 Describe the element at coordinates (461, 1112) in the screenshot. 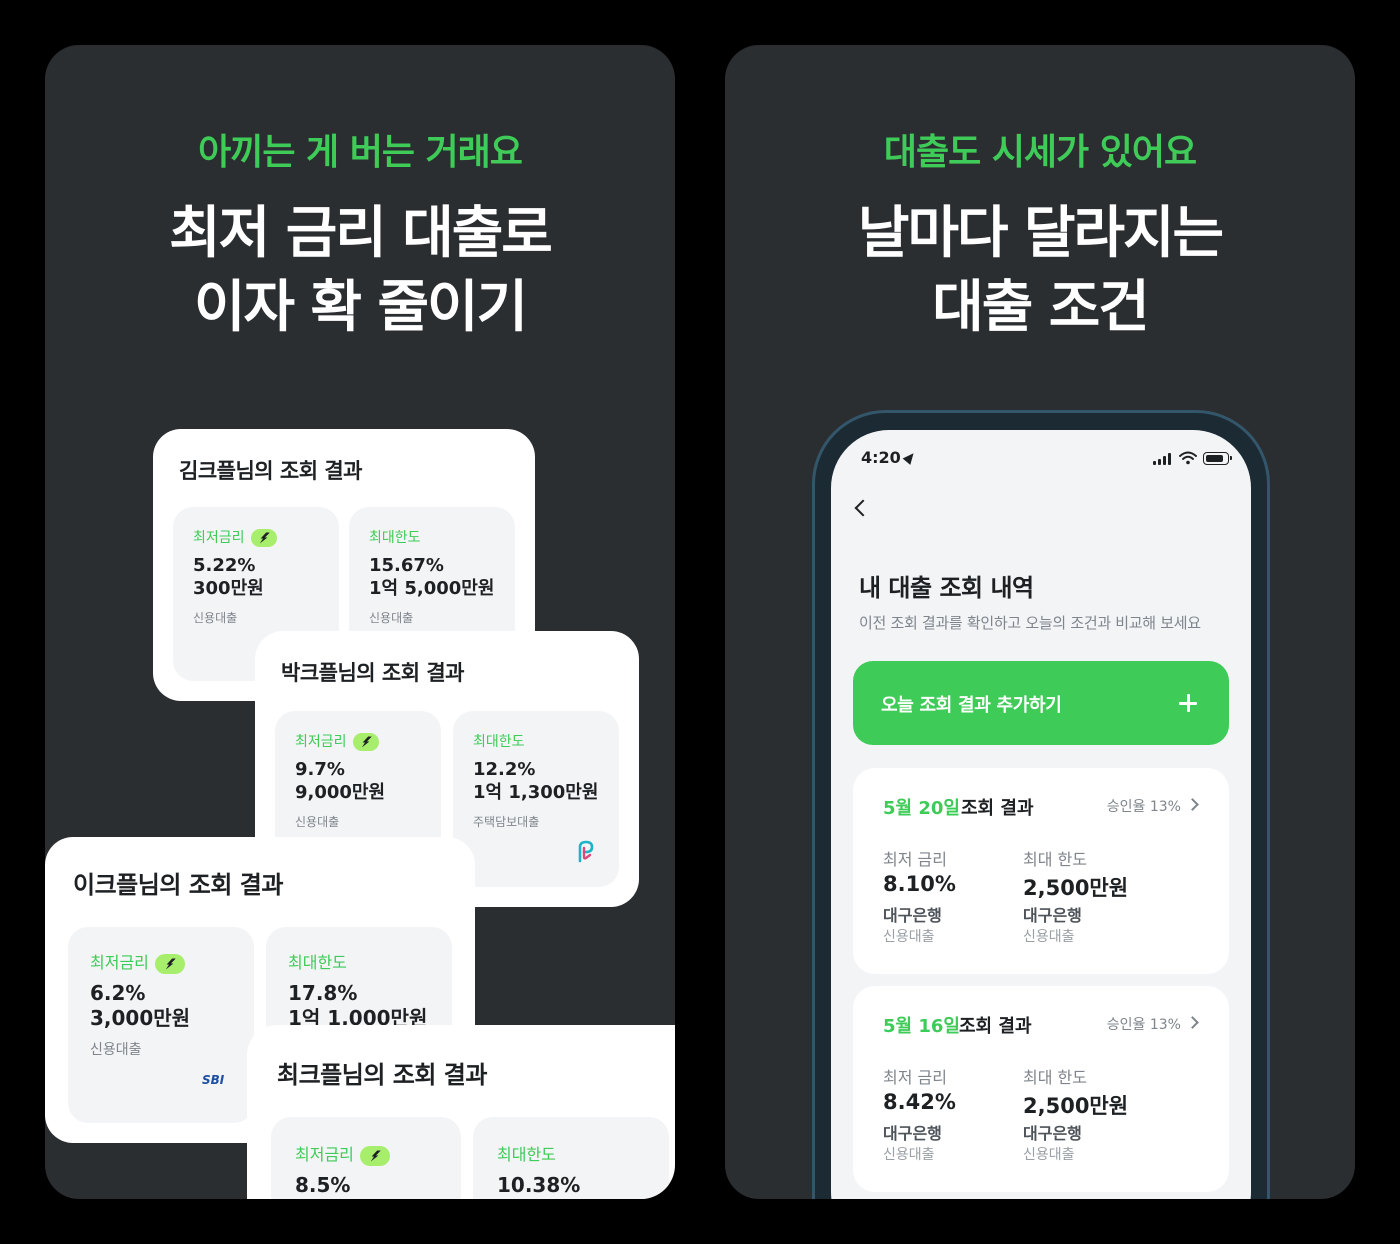

I see `result-card-choi: 최크플님의 조회 결과 최저금리 8.5% 최대한도 10.38%` at that location.